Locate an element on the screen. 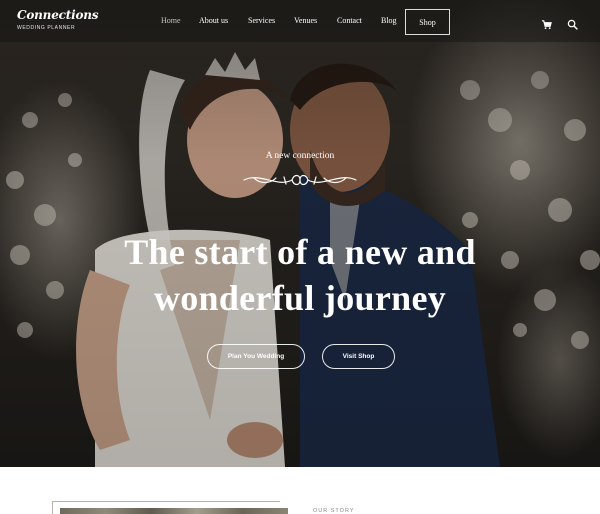 This screenshot has width=600, height=514. hero-headline-line-1: The start of a new and is located at coordinates (300, 252).